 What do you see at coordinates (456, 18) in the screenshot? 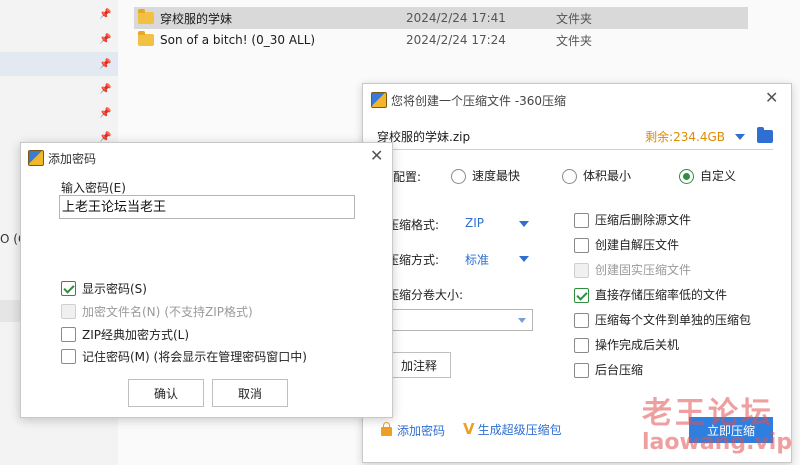
I see `file-date: 2024/2/24 17:41` at bounding box center [456, 18].